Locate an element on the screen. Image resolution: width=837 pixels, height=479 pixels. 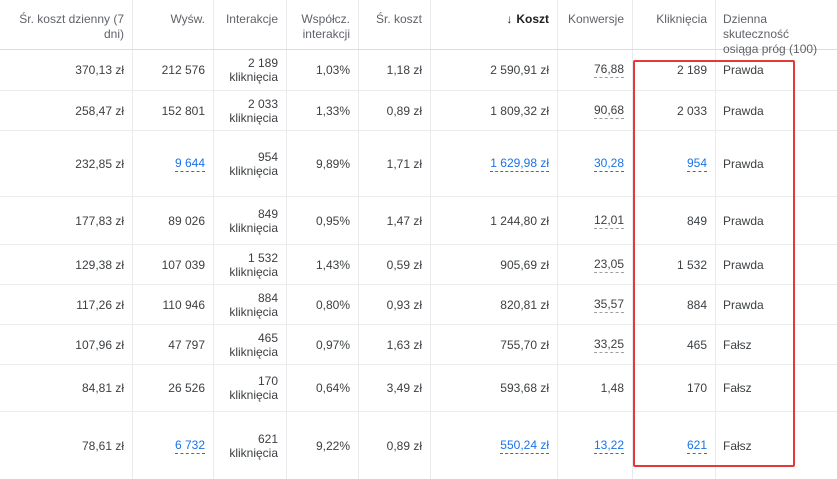
interaction-rate-cell: 1,33% is located at coordinates (332, 110).